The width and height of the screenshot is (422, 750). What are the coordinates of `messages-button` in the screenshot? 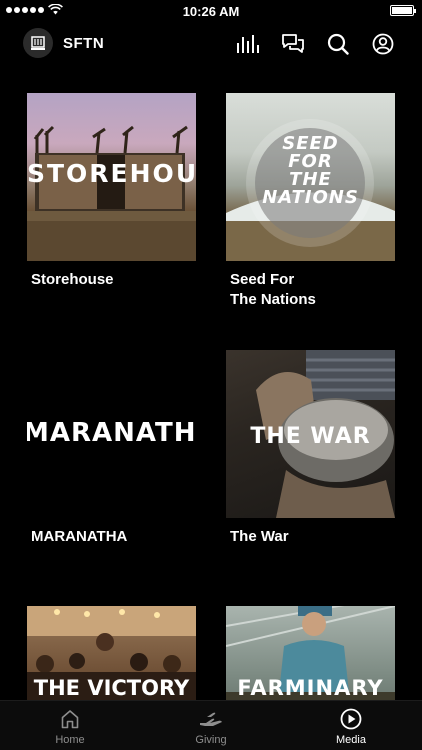 It's located at (293, 44).